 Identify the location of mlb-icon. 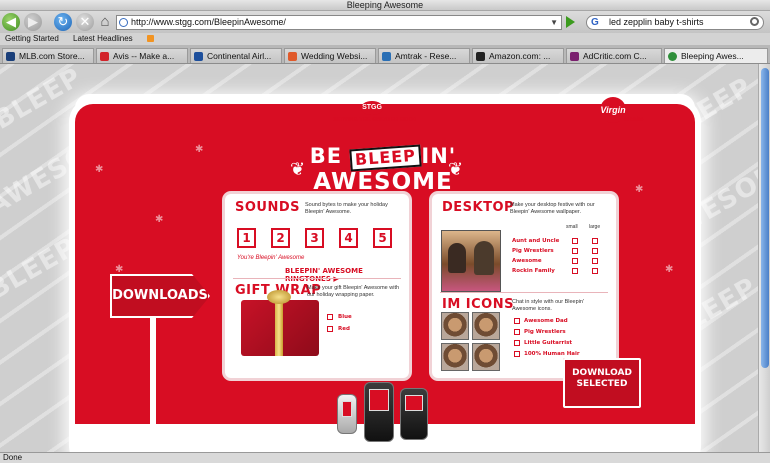
(10, 56).